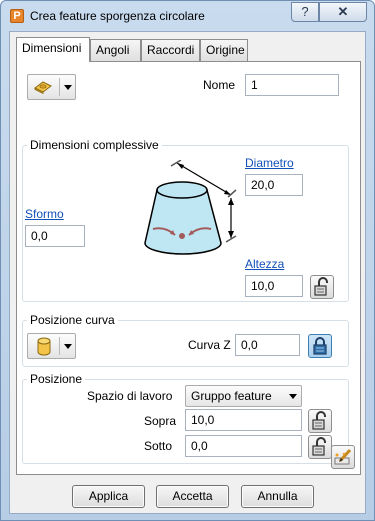  Describe the element at coordinates (243, 446) in the screenshot. I see `below-field: 0,0` at that location.